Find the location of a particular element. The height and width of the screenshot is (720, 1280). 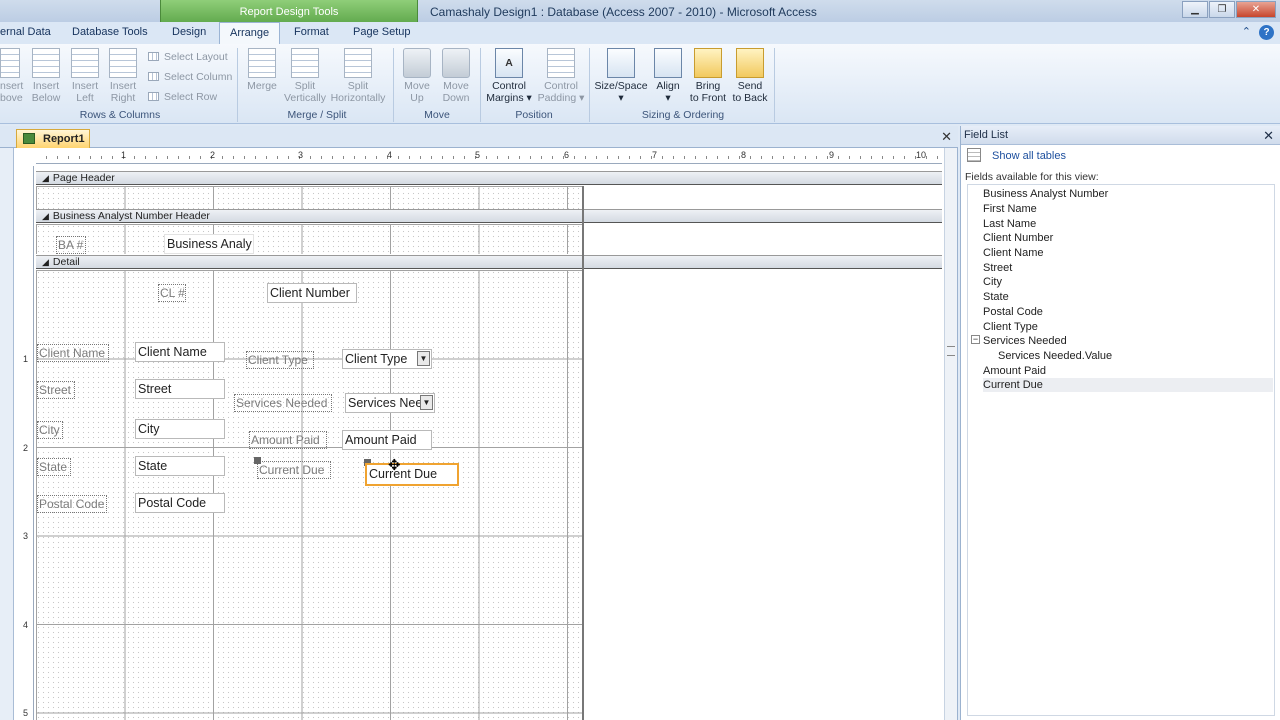

field-postal-code: Postal Code is located at coordinates (1128, 312).